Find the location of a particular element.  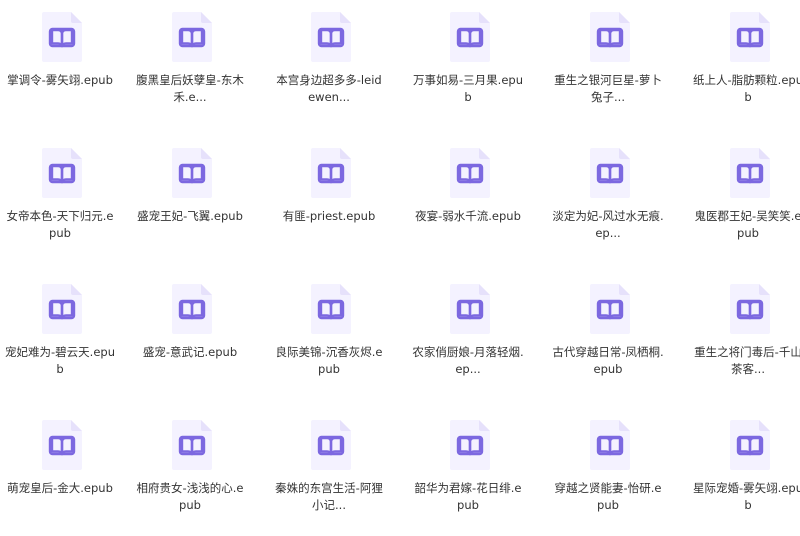

file-tile: 穿越之贤能妻-怡研.epub is located at coordinates (608, 472).